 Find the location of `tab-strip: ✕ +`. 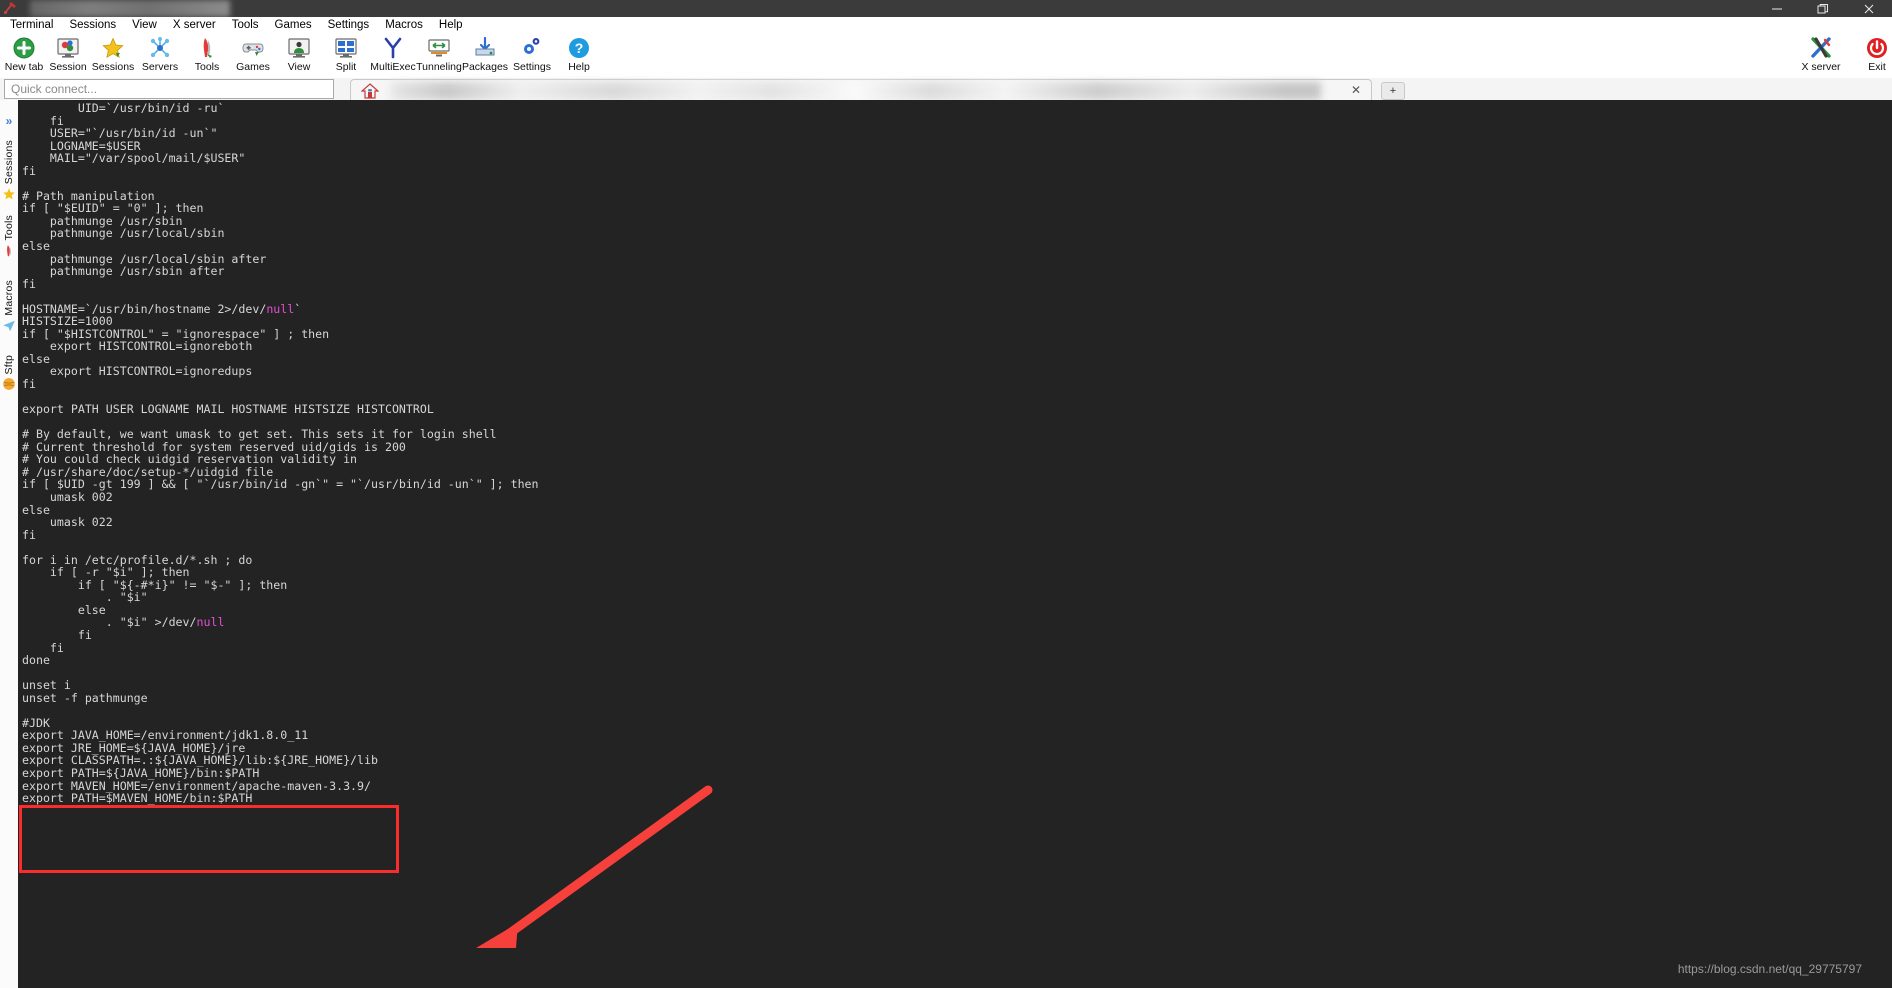

tab-strip: ✕ + is located at coordinates (1118, 89).